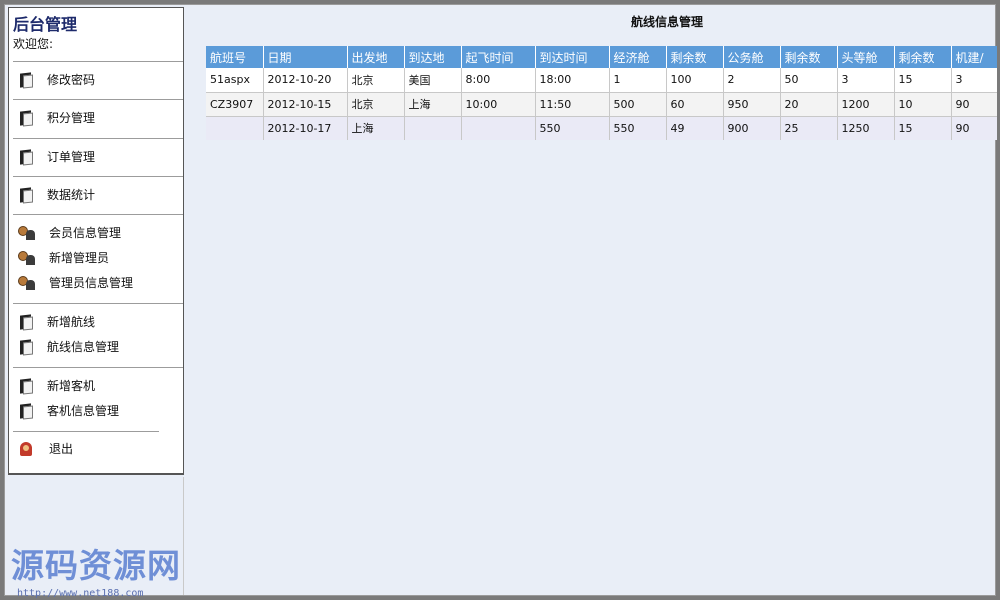  What do you see at coordinates (809, 128) in the screenshot?
I see `table-cell: 25` at bounding box center [809, 128].